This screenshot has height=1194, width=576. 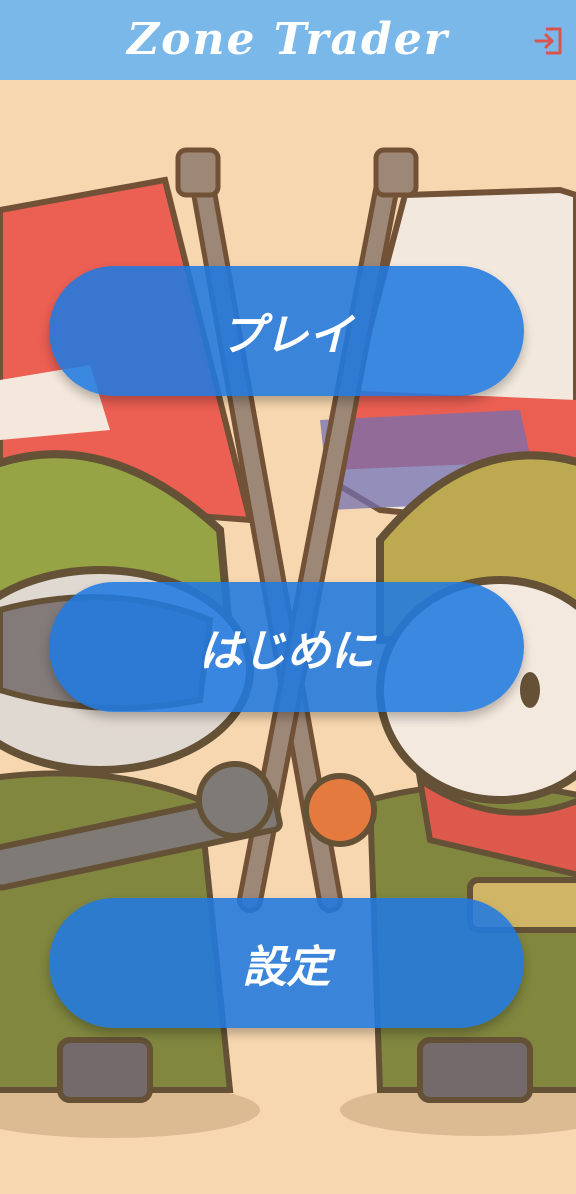 I want to click on play-button: プレイ, so click(x=286, y=331).